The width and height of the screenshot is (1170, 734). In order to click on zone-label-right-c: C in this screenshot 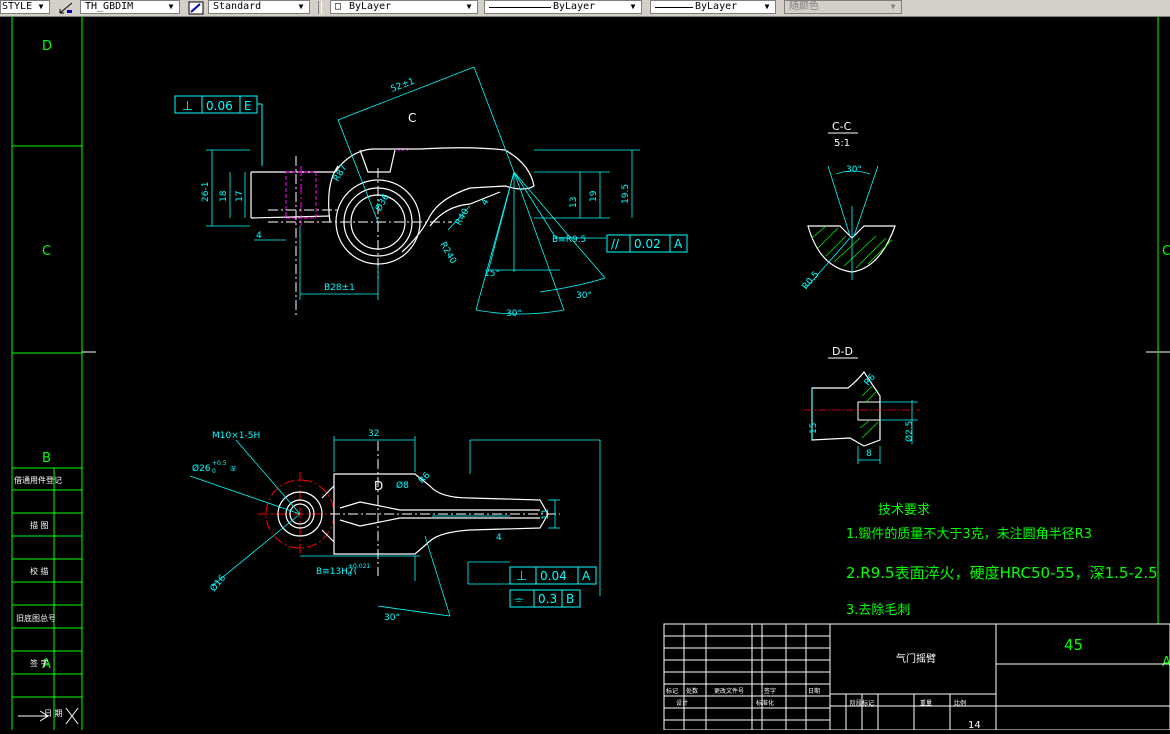, I will do `click(1166, 251)`.